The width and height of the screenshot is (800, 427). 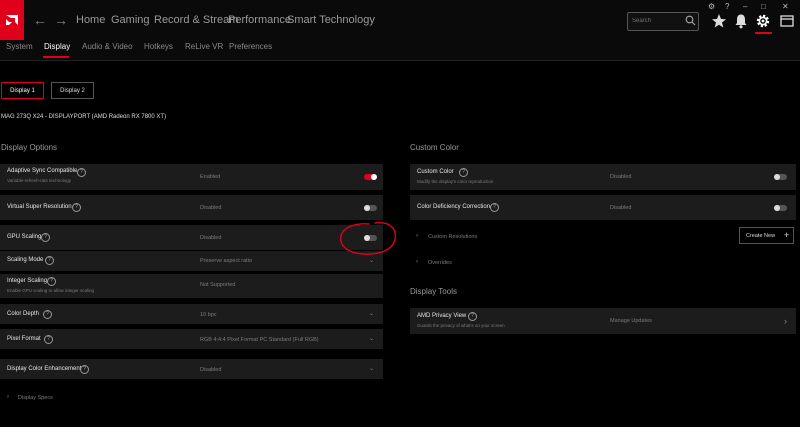 What do you see at coordinates (761, 236) in the screenshot?
I see `create-new-label: Create New` at bounding box center [761, 236].